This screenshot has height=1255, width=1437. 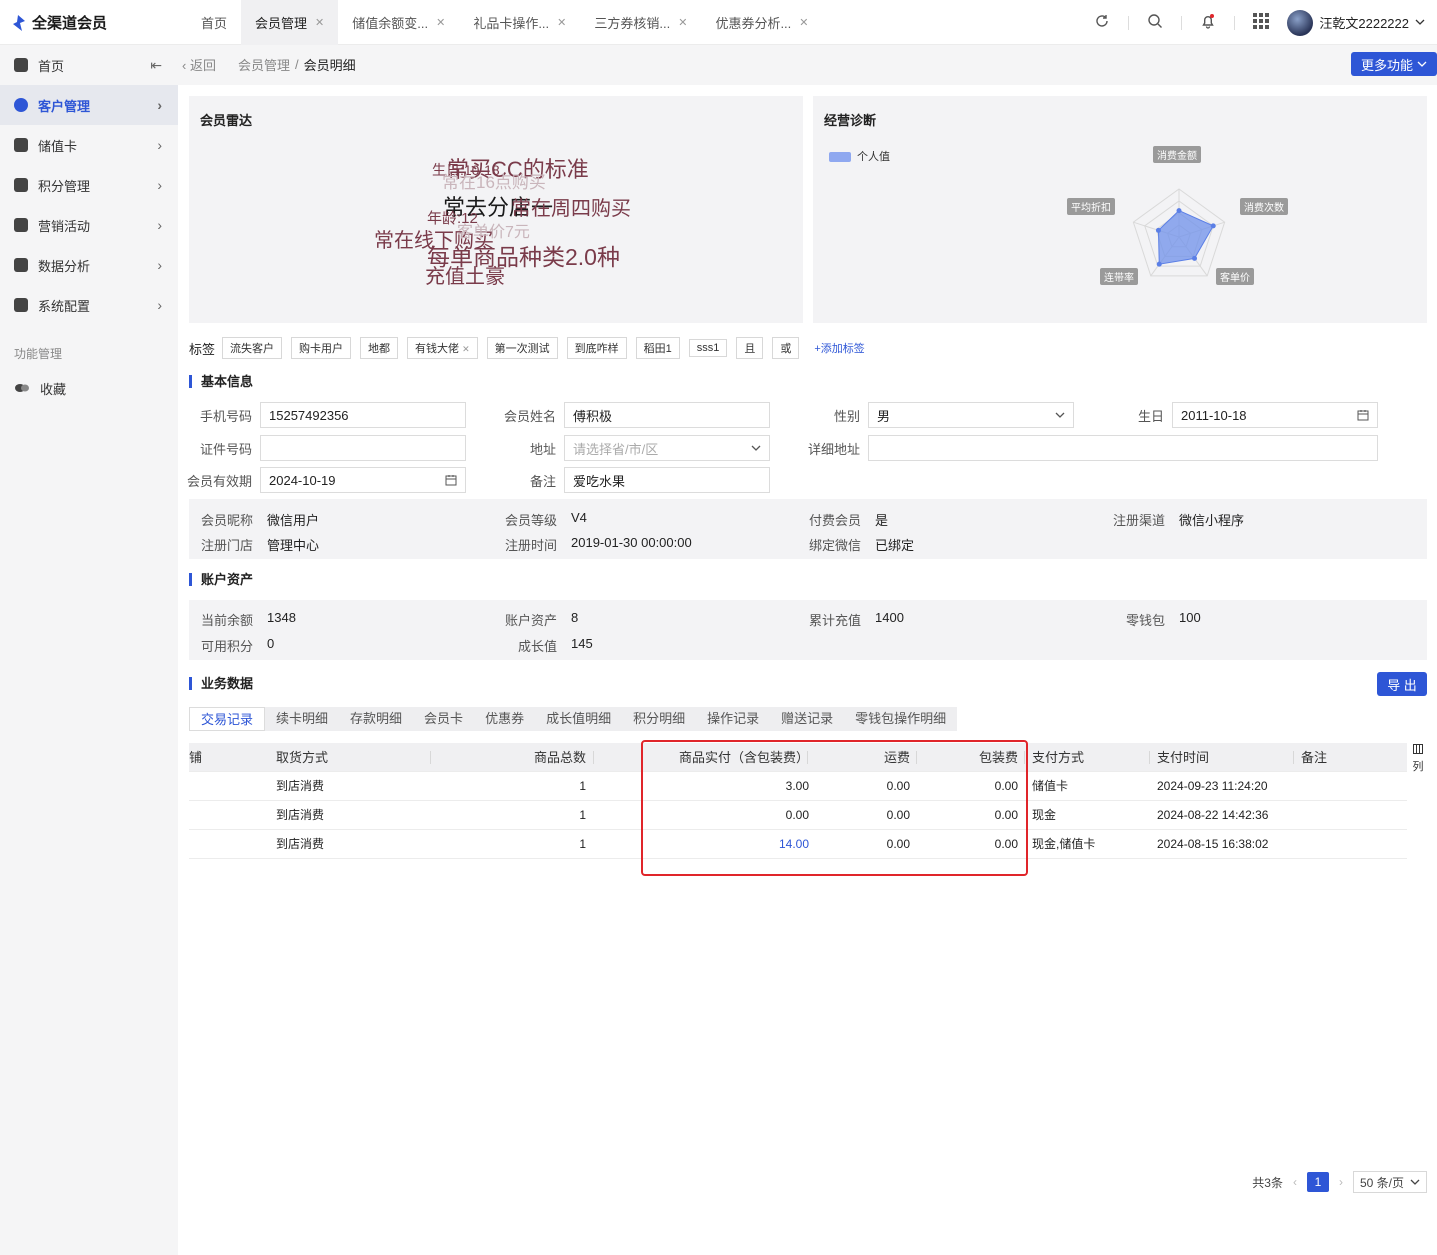 I want to click on info-label: 账户资产, so click(x=530, y=620).